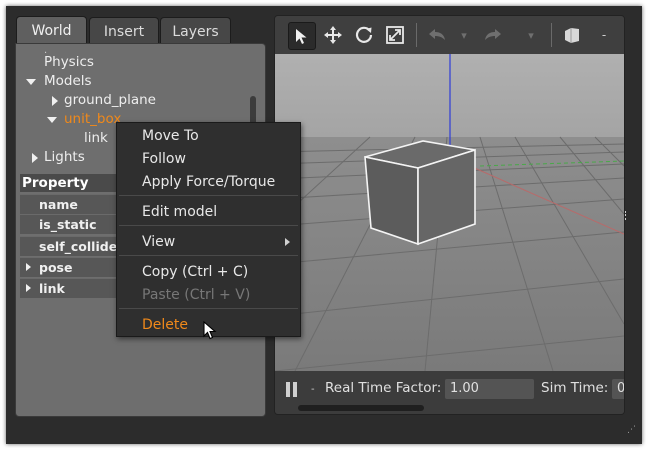 The height and width of the screenshot is (452, 651). I want to click on tree-item-unit-box: unit_box, so click(92, 119).